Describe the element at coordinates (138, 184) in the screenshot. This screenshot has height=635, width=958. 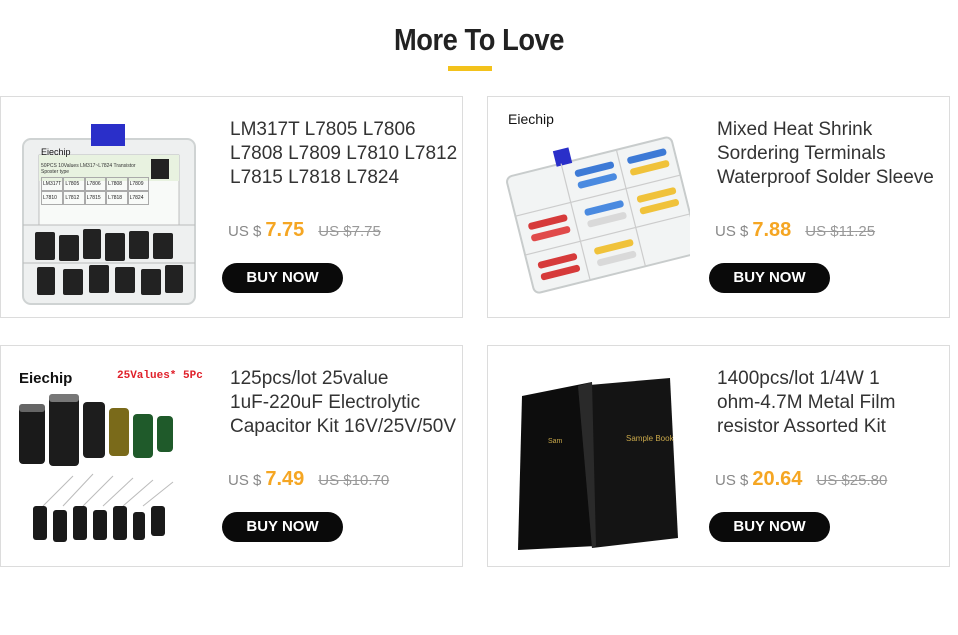
I see `image-cell: L7809` at that location.